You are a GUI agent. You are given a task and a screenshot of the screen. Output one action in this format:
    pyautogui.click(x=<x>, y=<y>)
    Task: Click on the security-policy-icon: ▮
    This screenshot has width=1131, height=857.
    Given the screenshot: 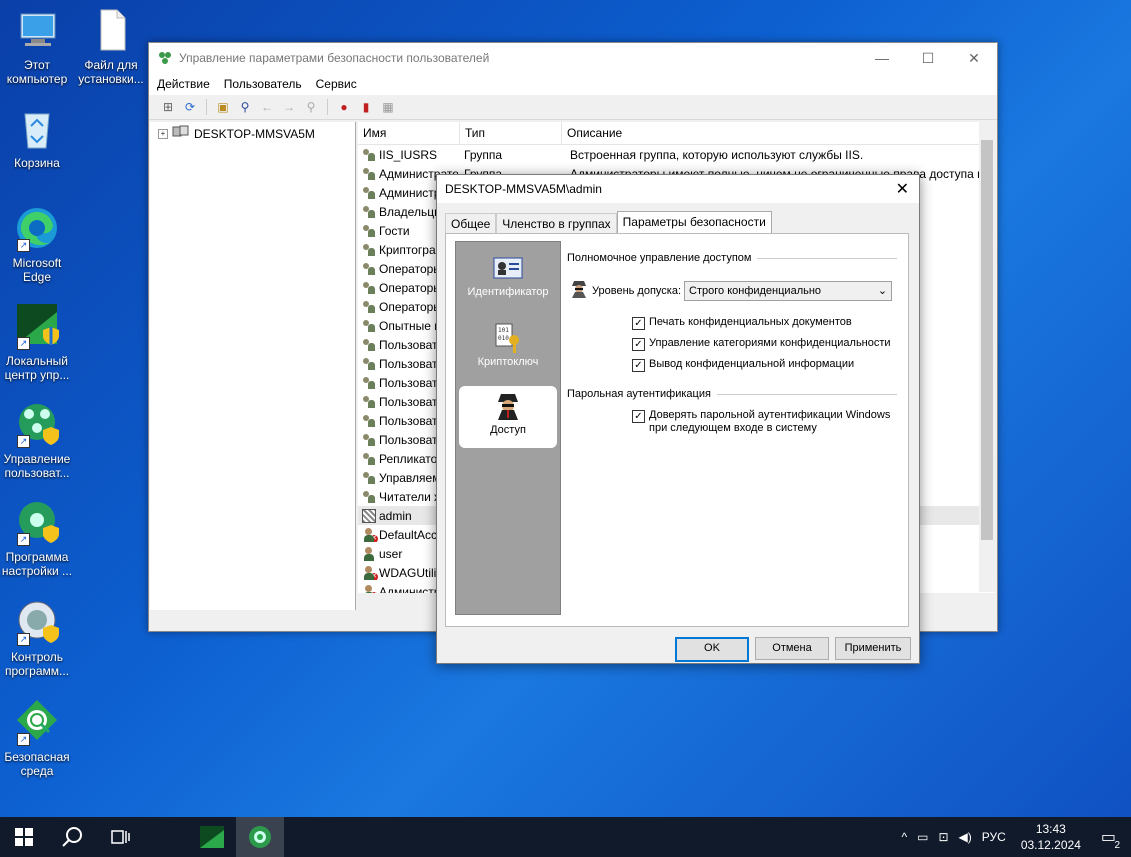 What is the action you would take?
    pyautogui.click(x=366, y=107)
    